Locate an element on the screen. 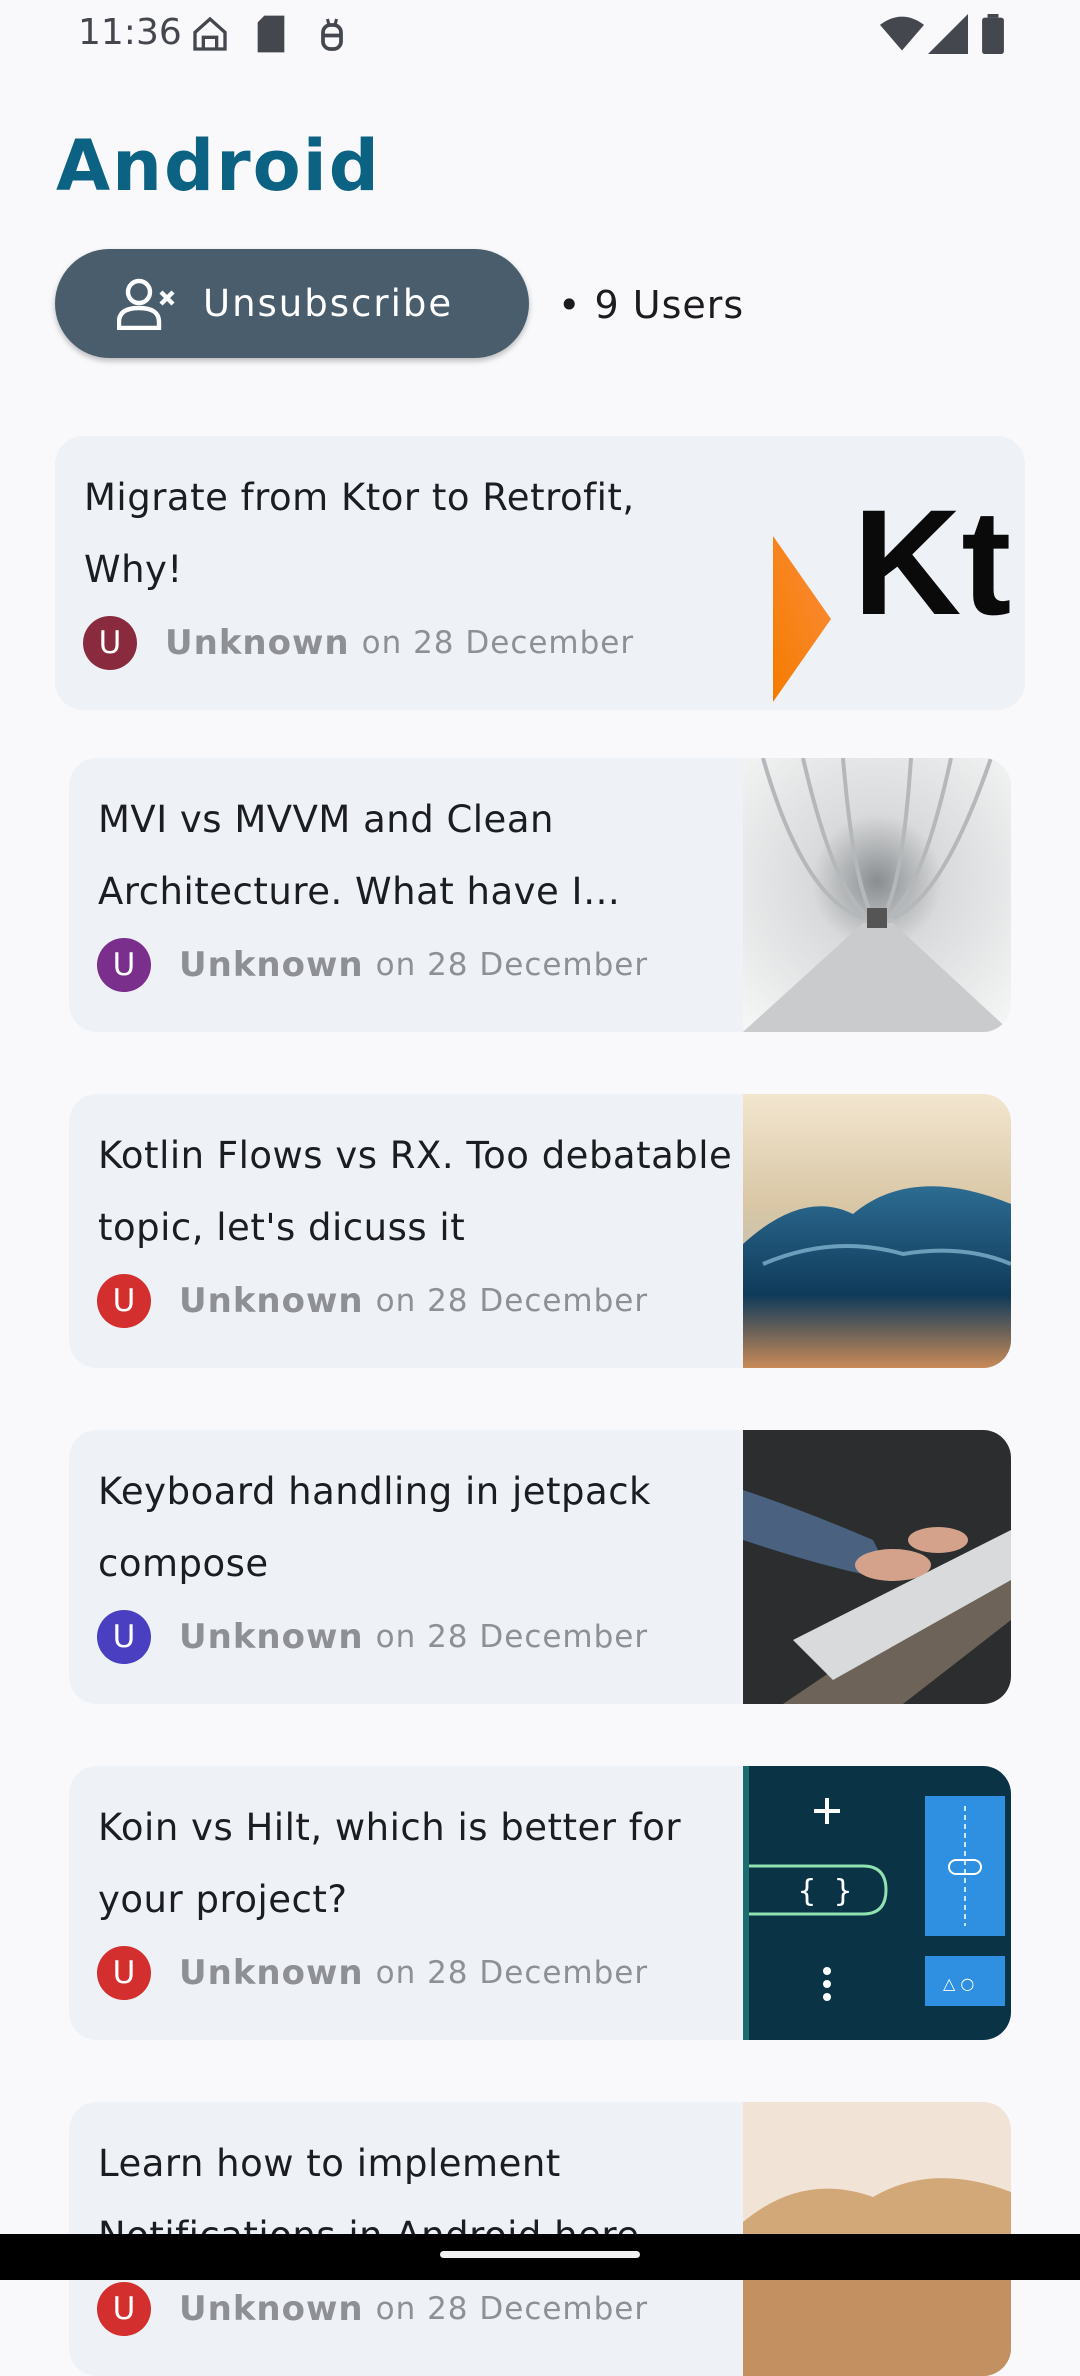 The width and height of the screenshot is (1080, 2376). navigation-bar is located at coordinates (540, 2257).